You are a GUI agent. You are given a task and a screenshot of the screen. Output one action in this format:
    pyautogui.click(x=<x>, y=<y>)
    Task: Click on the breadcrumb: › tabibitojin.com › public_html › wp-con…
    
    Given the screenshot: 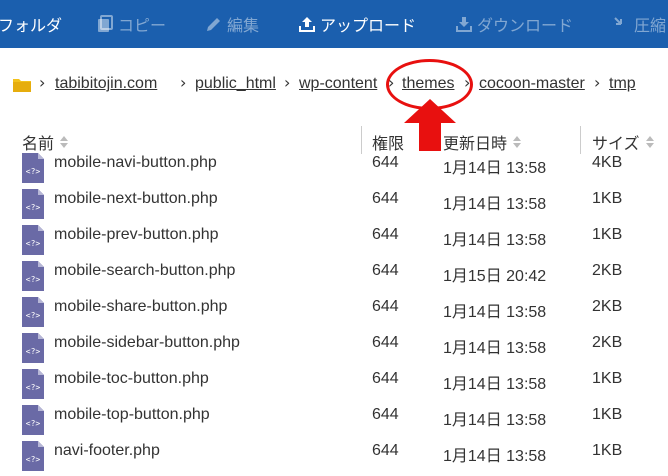 What is the action you would take?
    pyautogui.click(x=334, y=83)
    